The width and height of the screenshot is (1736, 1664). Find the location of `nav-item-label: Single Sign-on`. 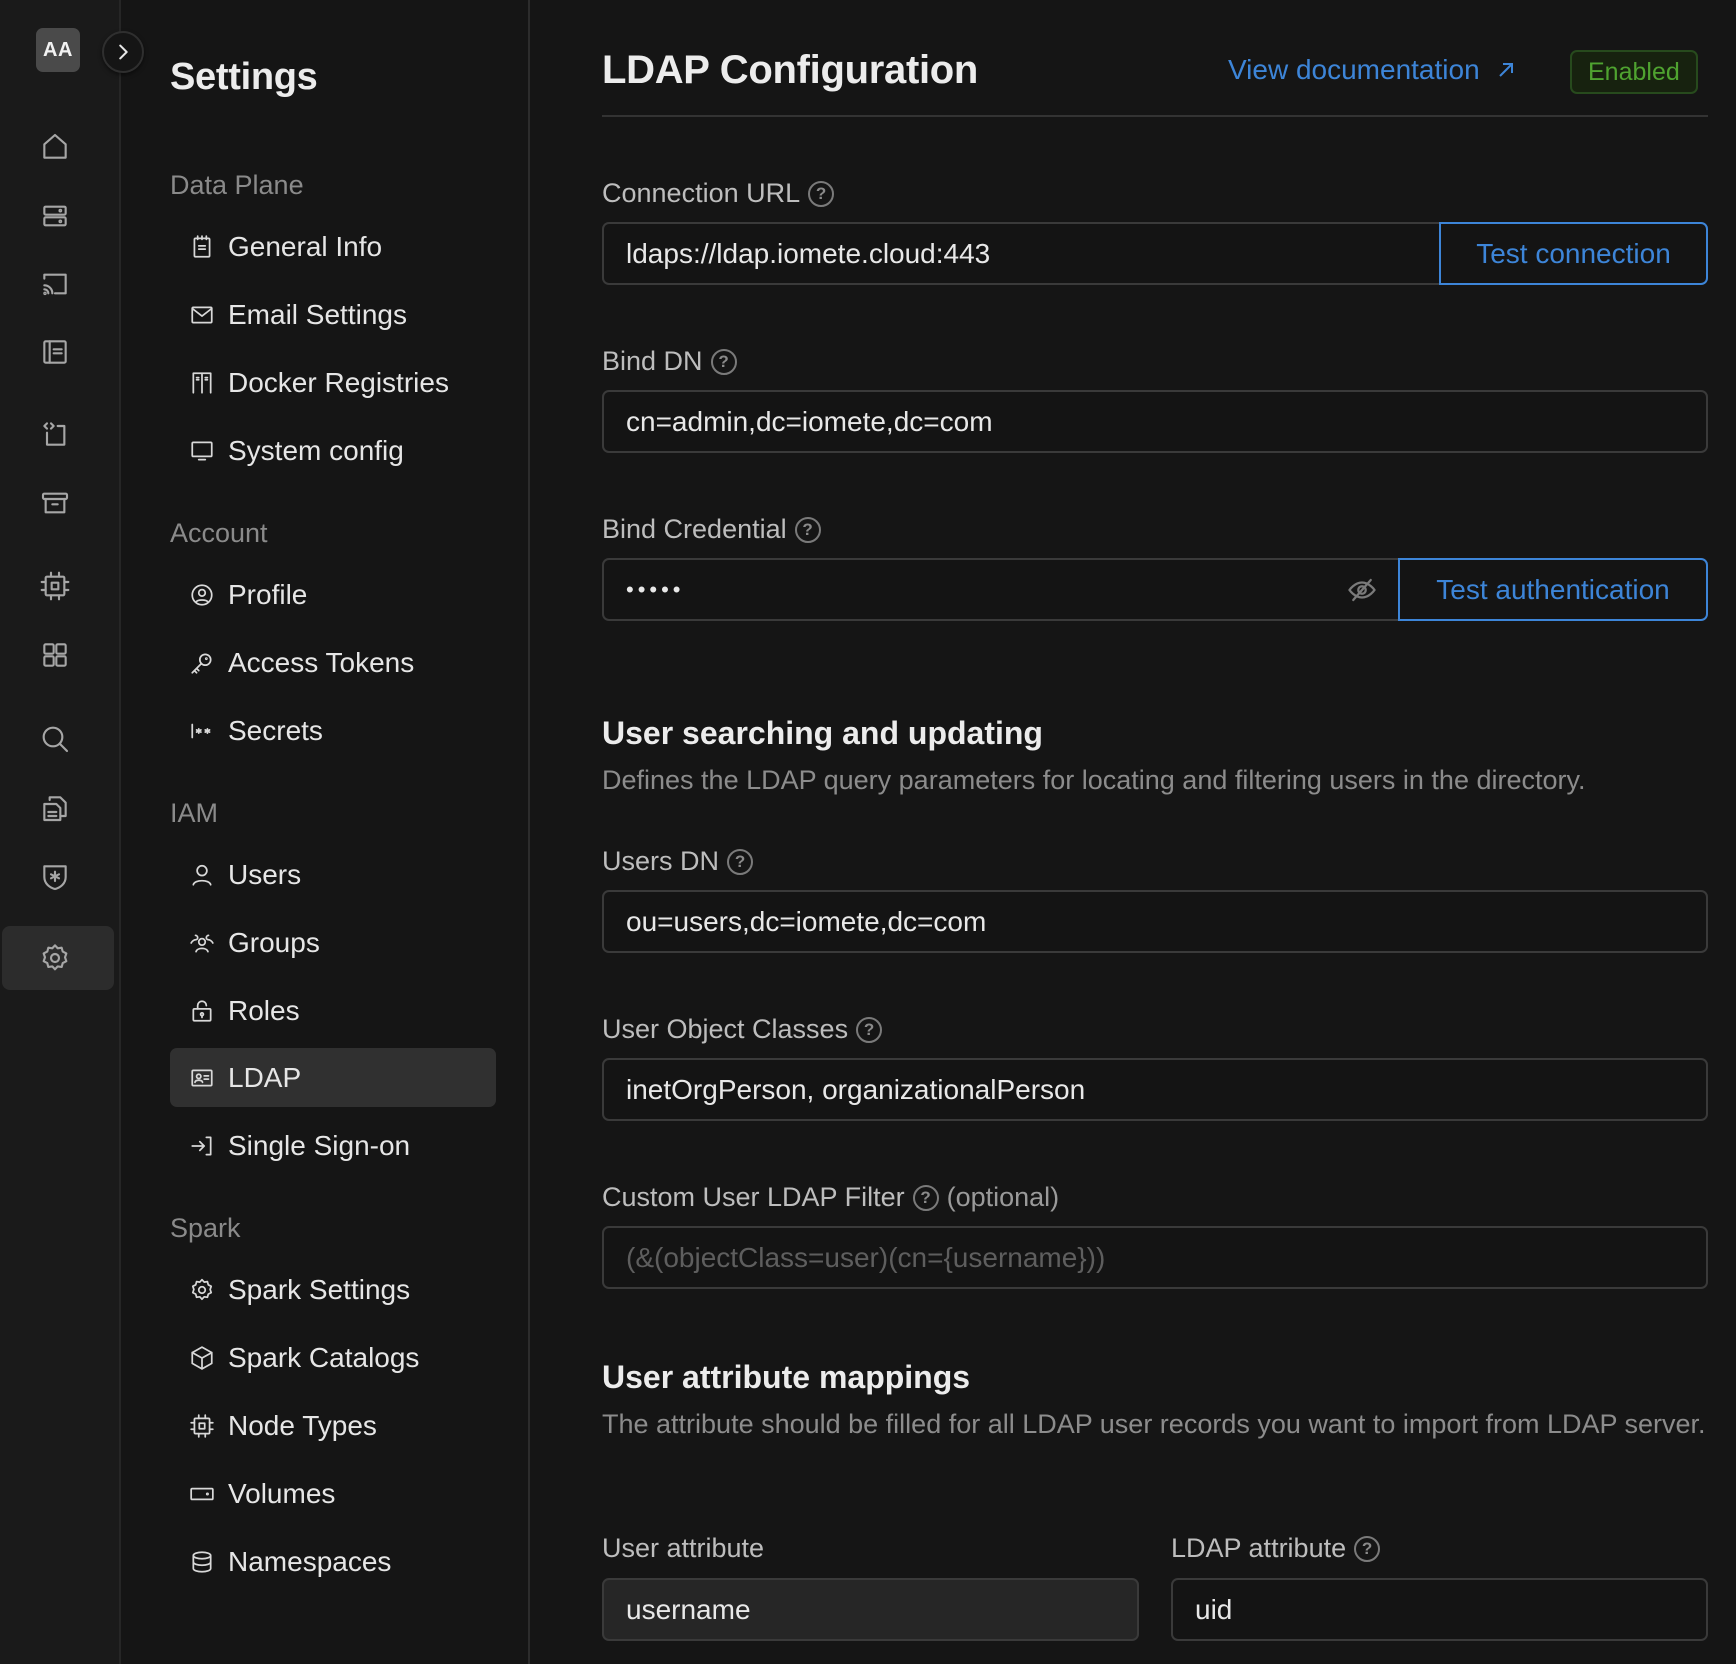

nav-item-label: Single Sign-on is located at coordinates (319, 1145).